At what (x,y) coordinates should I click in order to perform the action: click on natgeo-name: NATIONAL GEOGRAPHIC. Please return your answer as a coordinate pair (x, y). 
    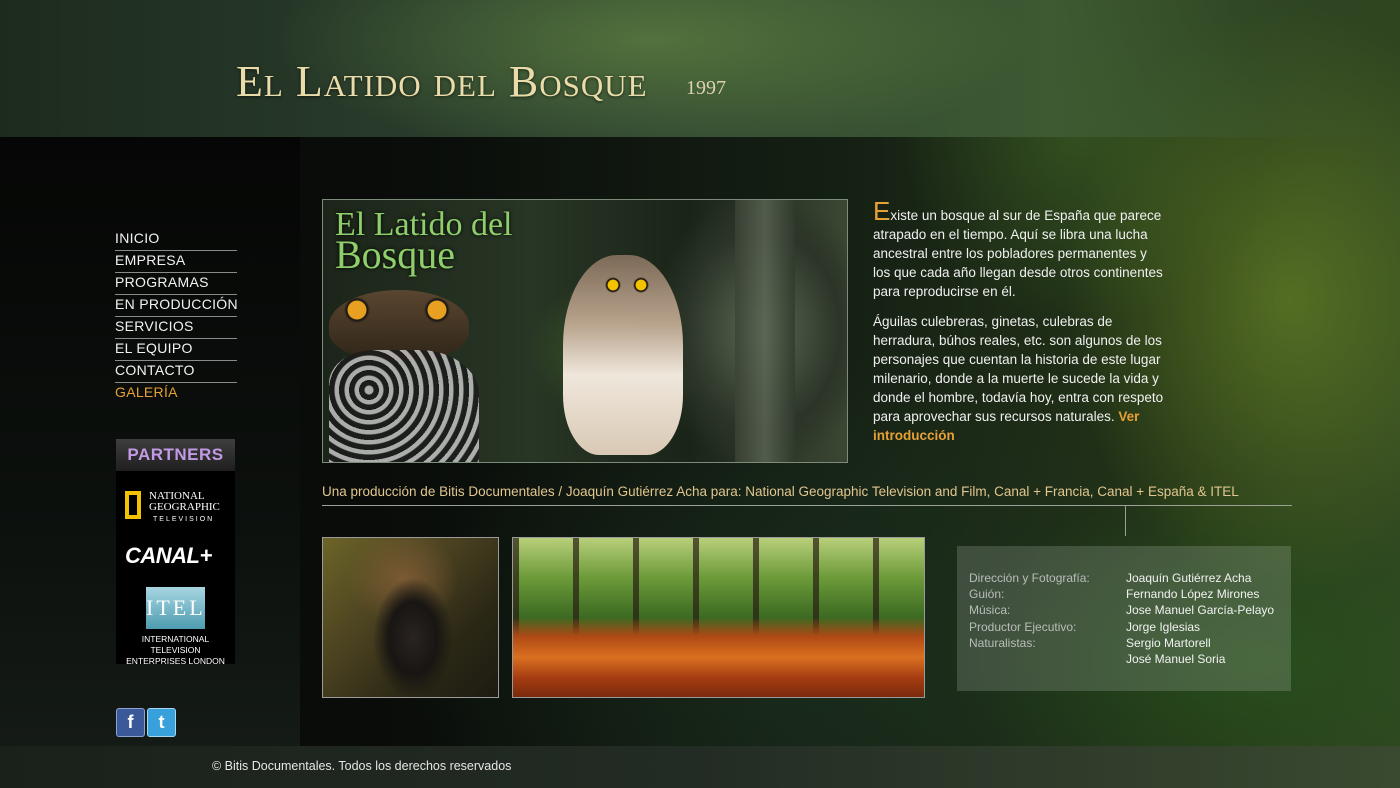
    Looking at the image, I should click on (184, 502).